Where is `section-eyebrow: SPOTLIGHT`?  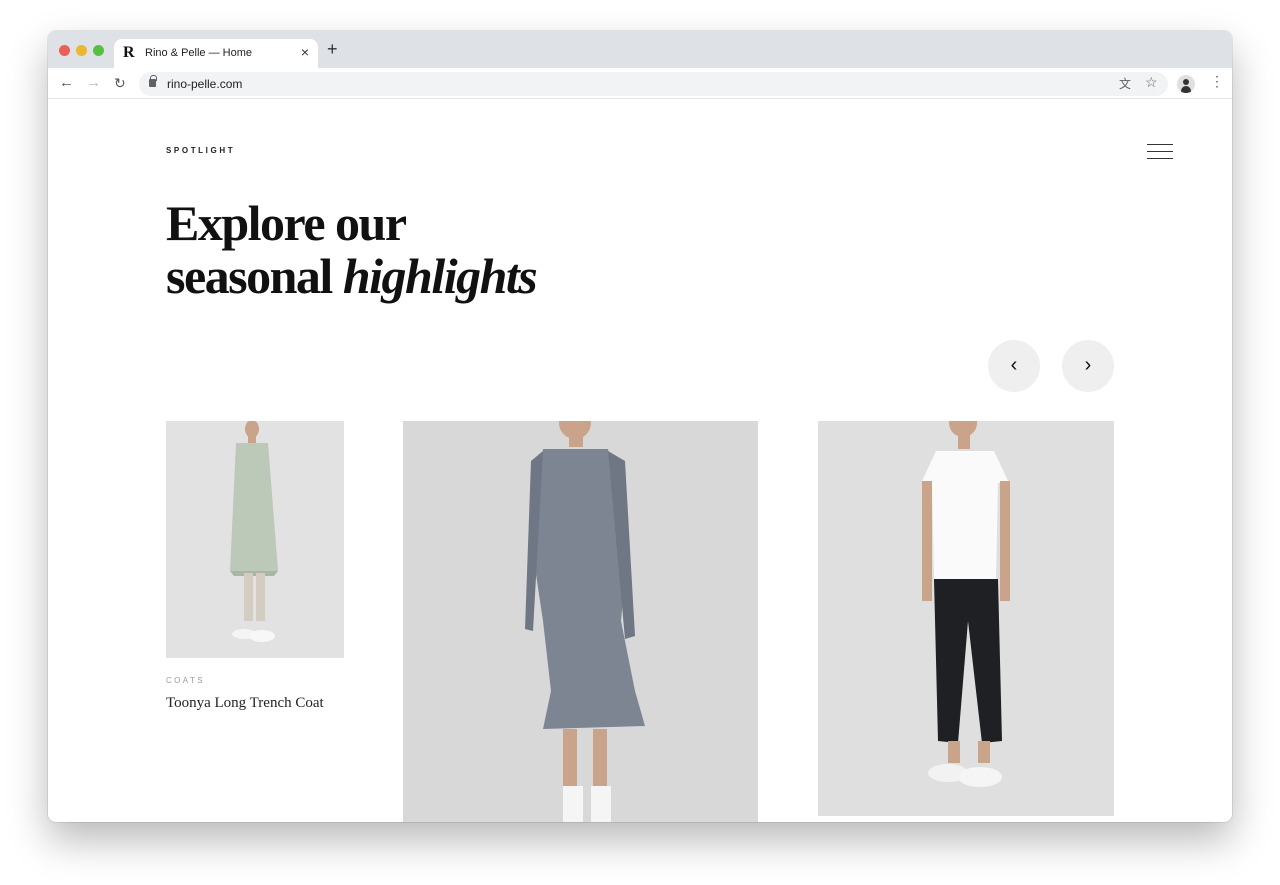
section-eyebrow: SPOTLIGHT is located at coordinates (201, 150).